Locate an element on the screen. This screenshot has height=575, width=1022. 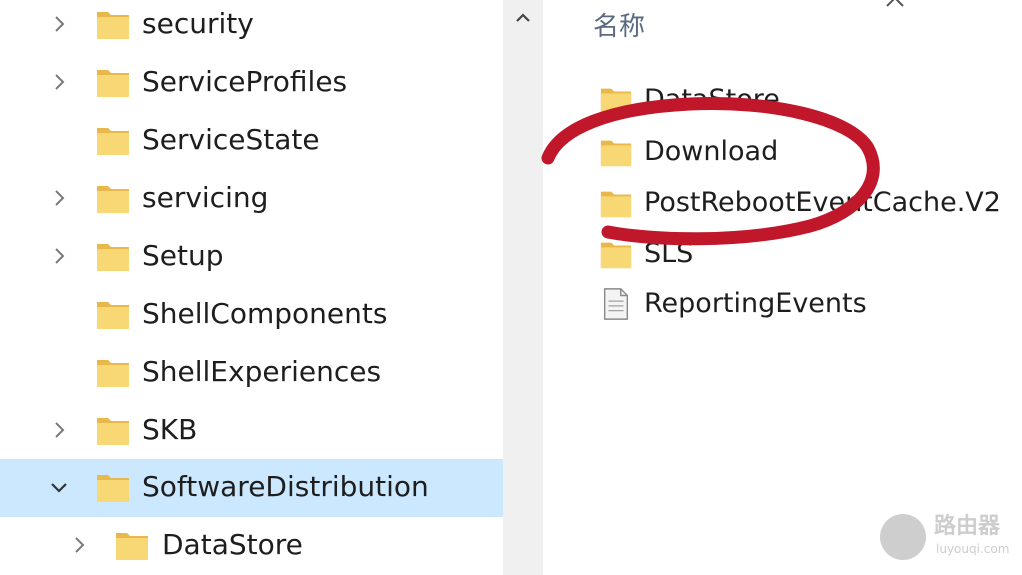
file-icon is located at coordinates (616, 304).